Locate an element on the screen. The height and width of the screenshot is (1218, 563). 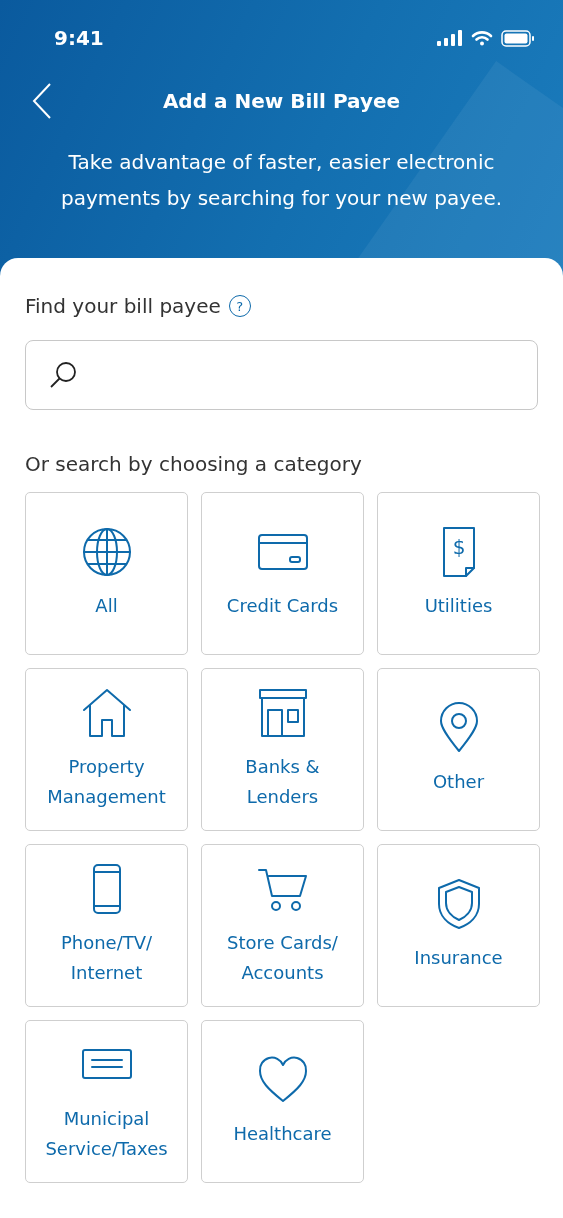
battery-icon is located at coordinates (518, 38).